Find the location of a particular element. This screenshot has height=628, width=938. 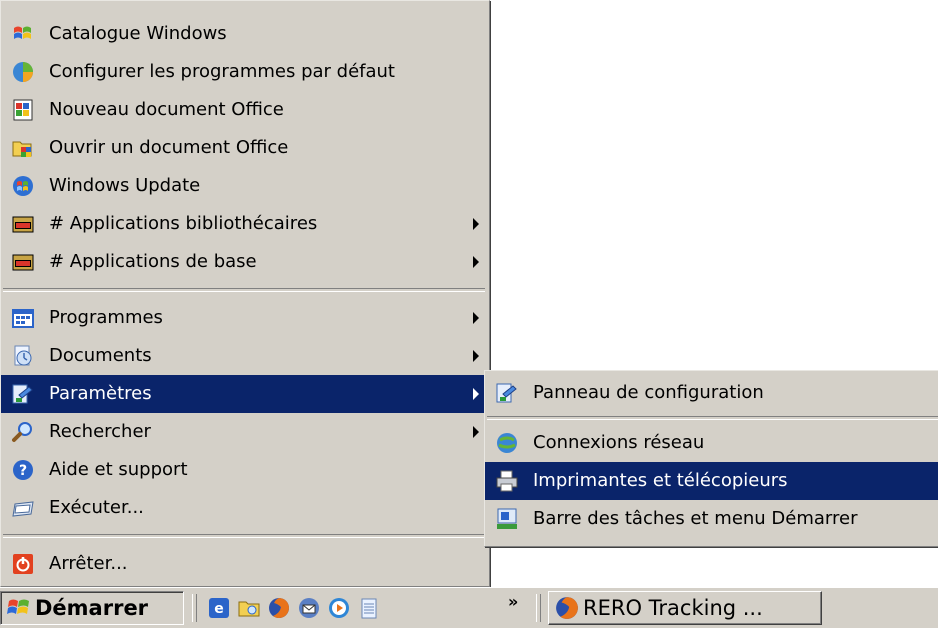

shutdown-icon is located at coordinates (23, 564).